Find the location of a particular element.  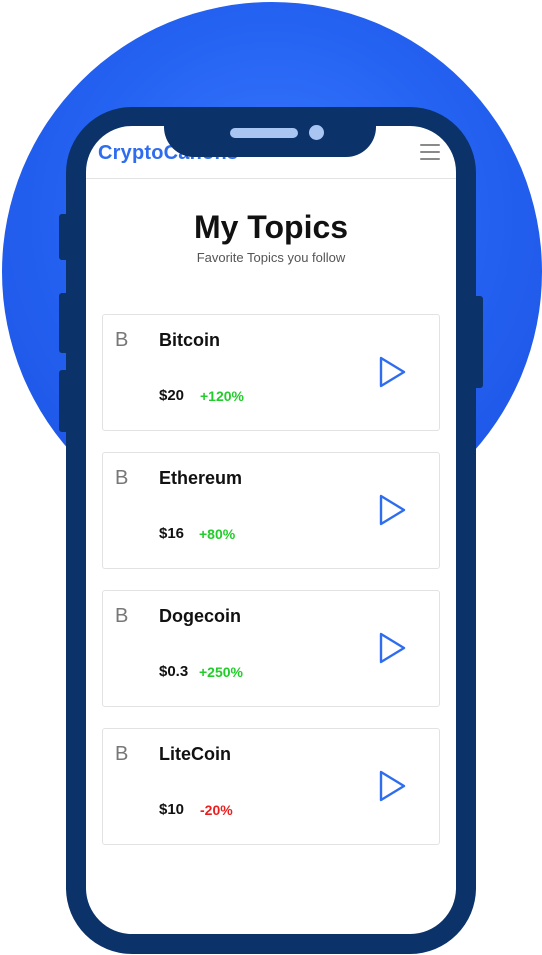

topic-card-litecoin: B LiteCoin $10 -20% is located at coordinates (271, 786).